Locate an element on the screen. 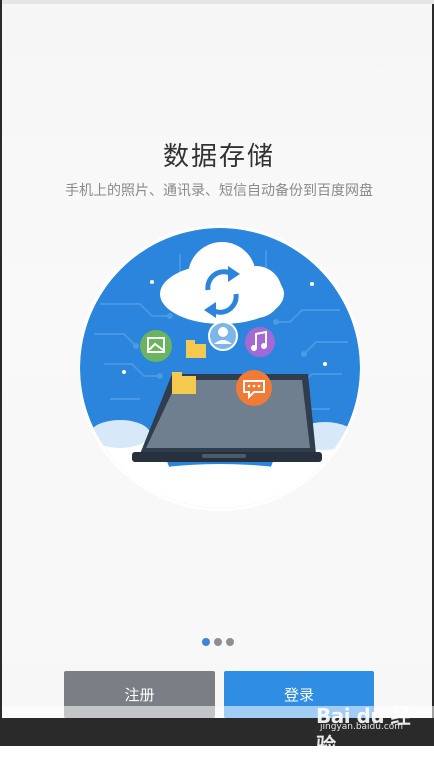 This screenshot has width=434, height=758. watermark-url: jingyan.baidu.com is located at coordinates (362, 727).